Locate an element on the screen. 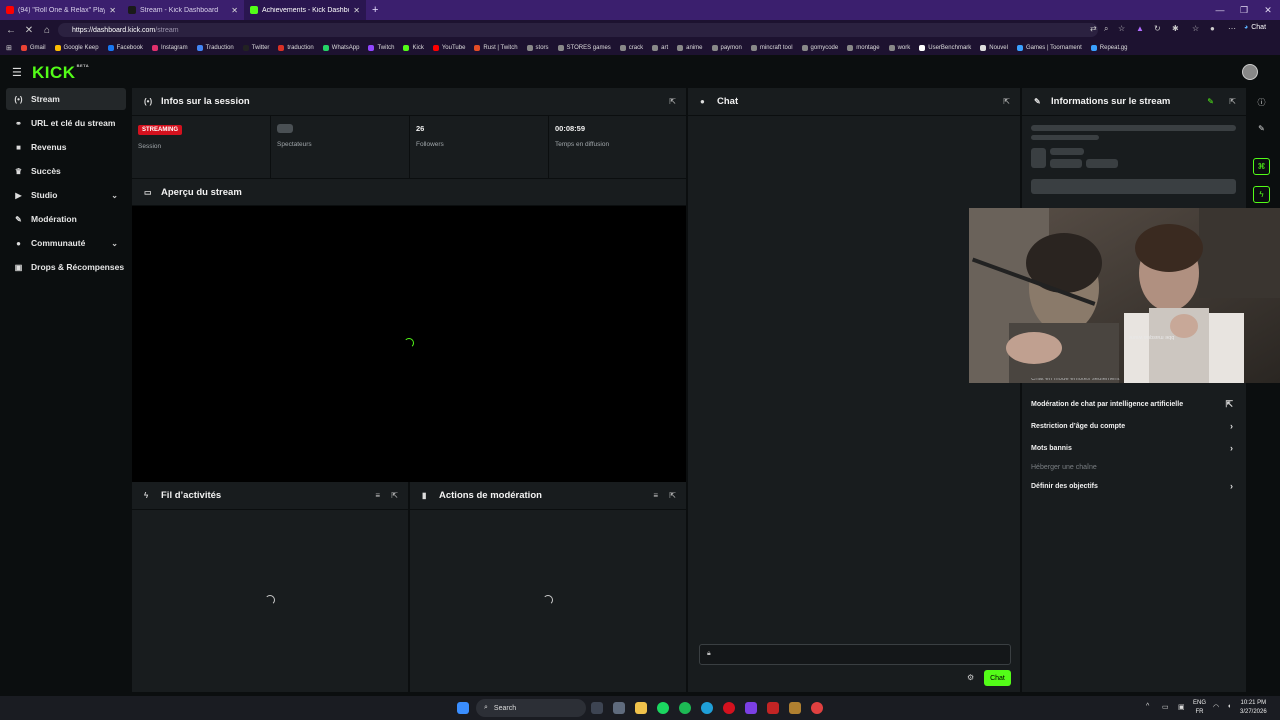 This screenshot has height=720, width=1280. clock: 10:21 PM 3/27/2026 is located at coordinates (1253, 708).